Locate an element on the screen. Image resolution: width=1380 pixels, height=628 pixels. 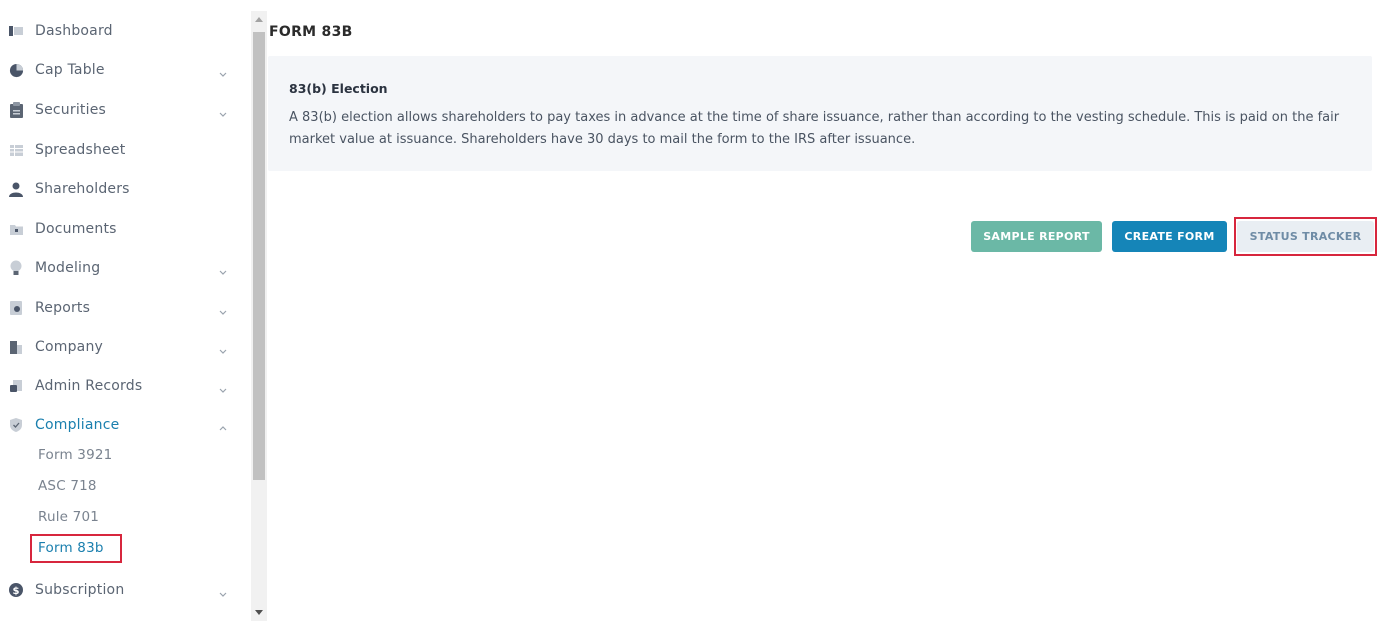
page-title: FORM 83B is located at coordinates (311, 32).